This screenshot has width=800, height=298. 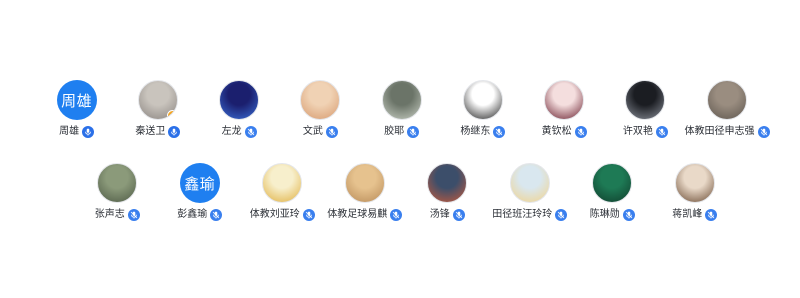 I want to click on participant-name: 陈琳勋, so click(x=604, y=214).